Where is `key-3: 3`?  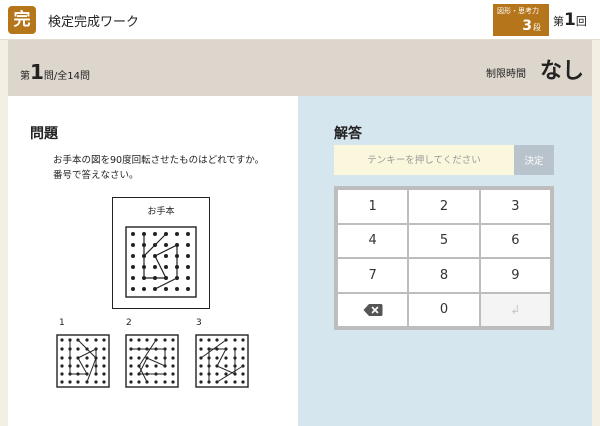
key-3: 3 is located at coordinates (515, 206).